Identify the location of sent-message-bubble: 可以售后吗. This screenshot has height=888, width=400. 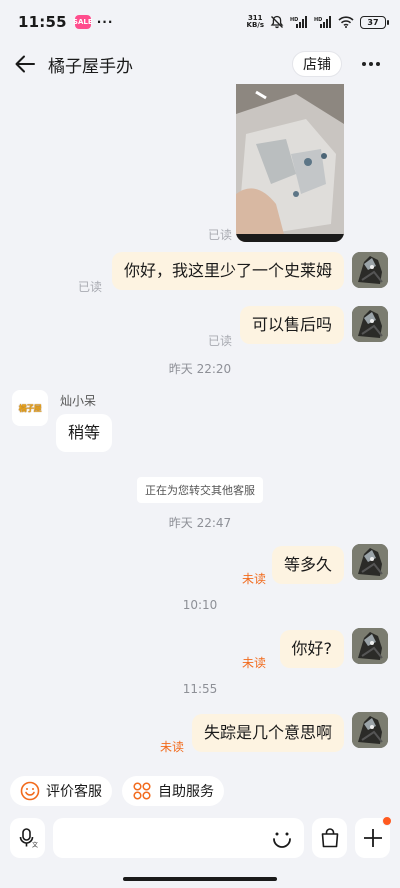
(291, 325).